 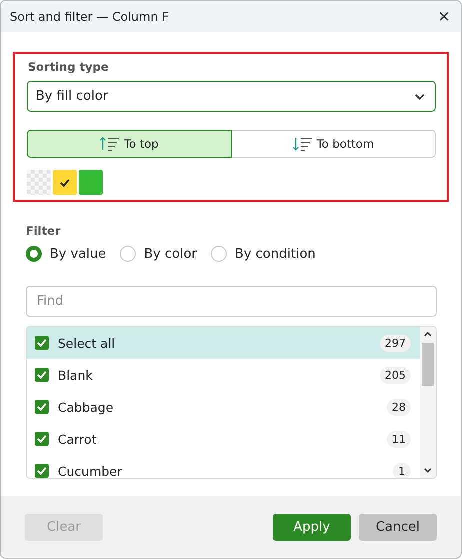 What do you see at coordinates (231, 301) in the screenshot?
I see `search-field: Find` at bounding box center [231, 301].